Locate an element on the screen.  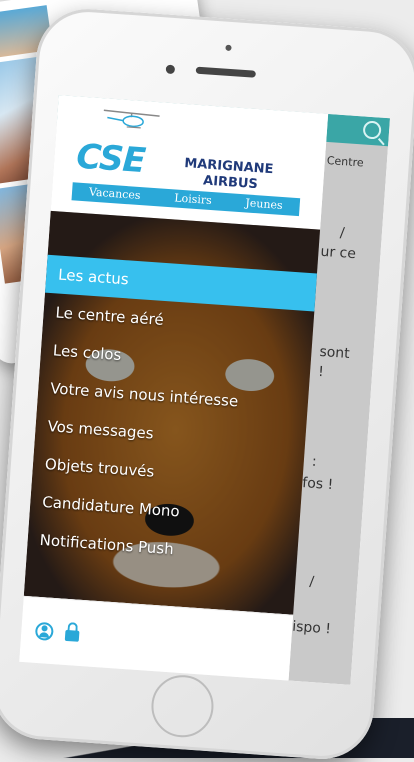
speaker is located at coordinates (226, 72).